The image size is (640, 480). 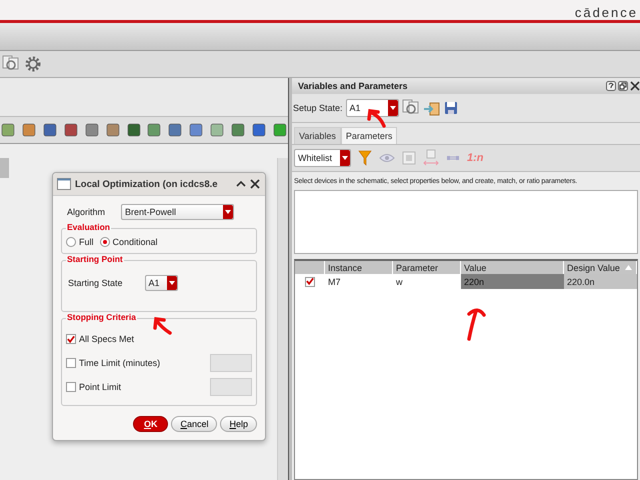 I want to click on filter-dropdown: Whitelist, so click(x=322, y=158).